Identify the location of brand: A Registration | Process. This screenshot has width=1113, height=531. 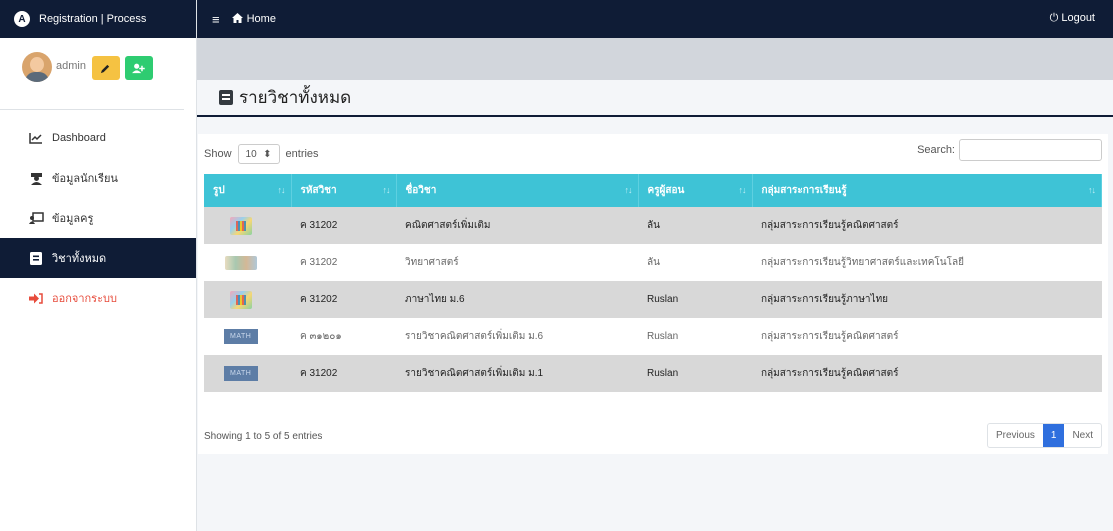
(98, 19).